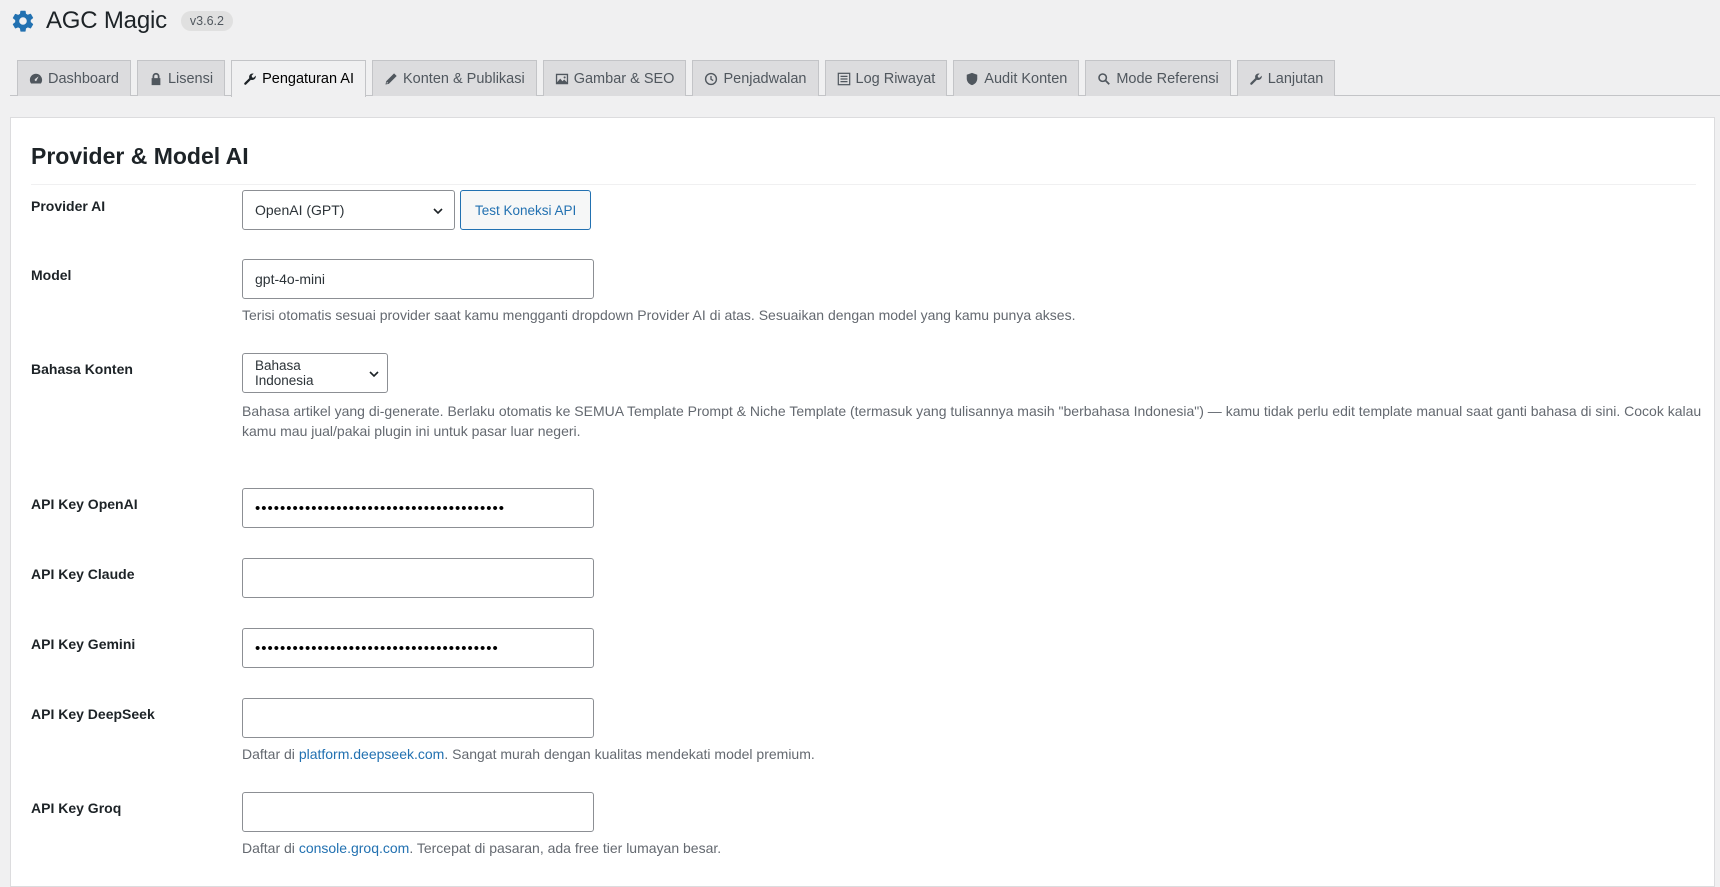 The height and width of the screenshot is (887, 1720). Describe the element at coordinates (843, 78) in the screenshot. I see `list-icon` at that location.